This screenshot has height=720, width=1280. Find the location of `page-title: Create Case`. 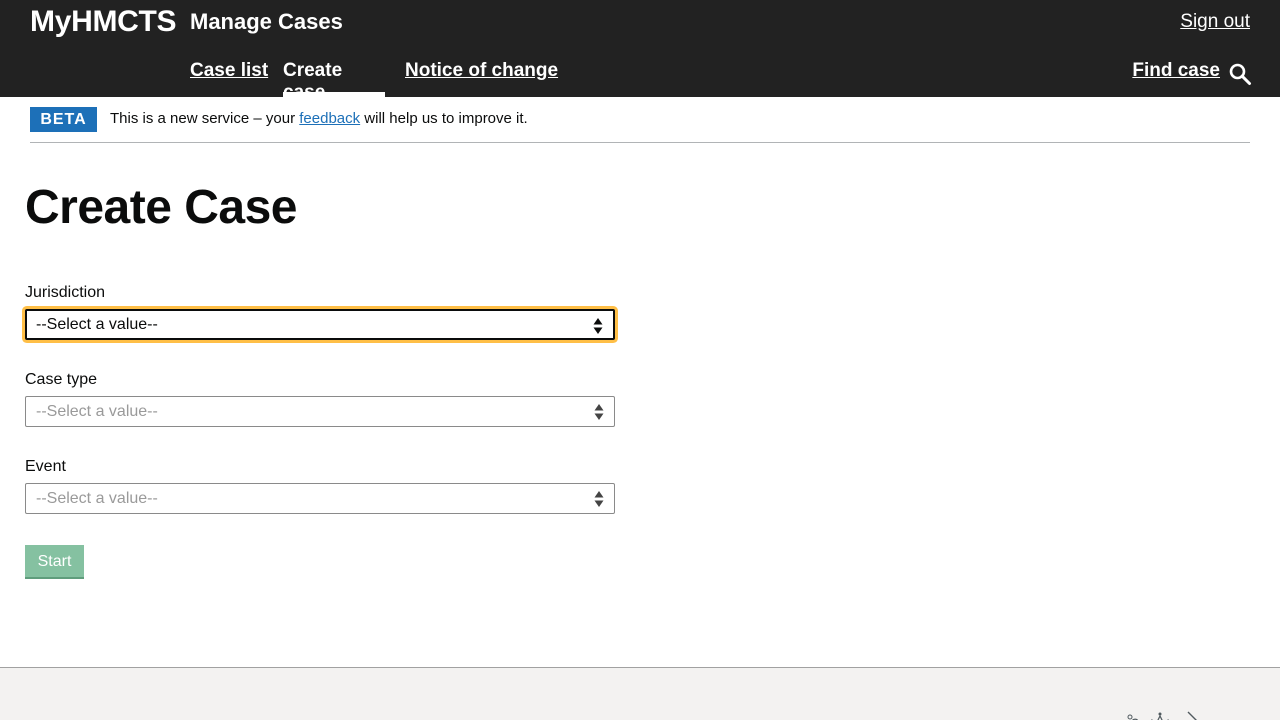

page-title: Create Case is located at coordinates (161, 207).